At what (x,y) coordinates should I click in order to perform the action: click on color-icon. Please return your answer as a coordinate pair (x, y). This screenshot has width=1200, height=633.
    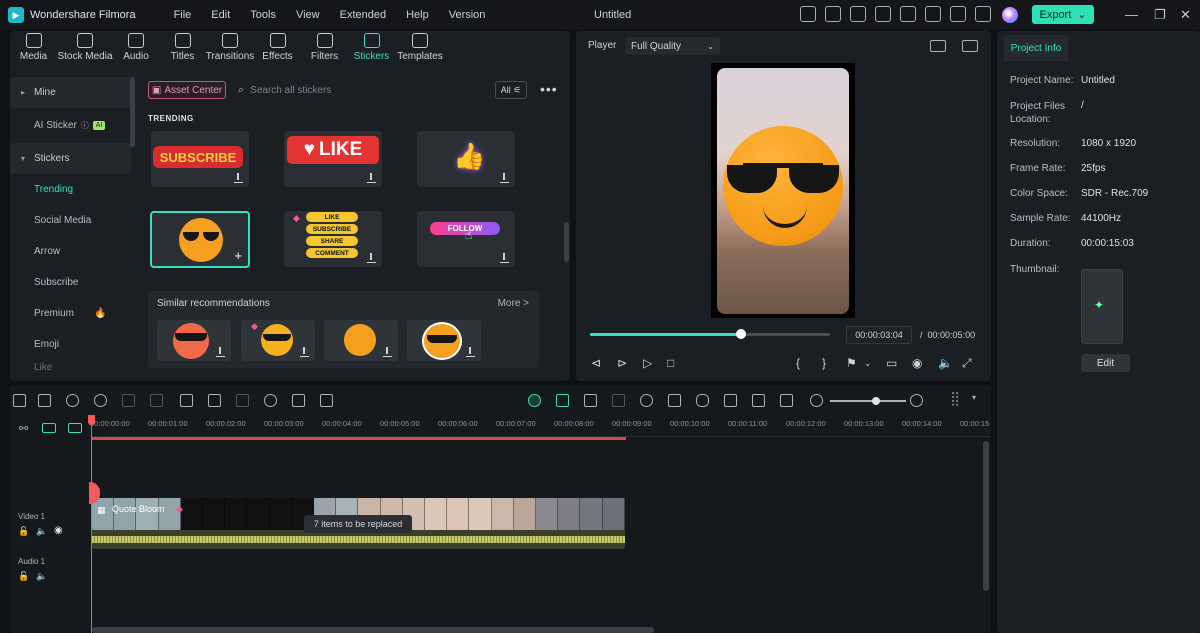
    Looking at the image, I should click on (242, 400).